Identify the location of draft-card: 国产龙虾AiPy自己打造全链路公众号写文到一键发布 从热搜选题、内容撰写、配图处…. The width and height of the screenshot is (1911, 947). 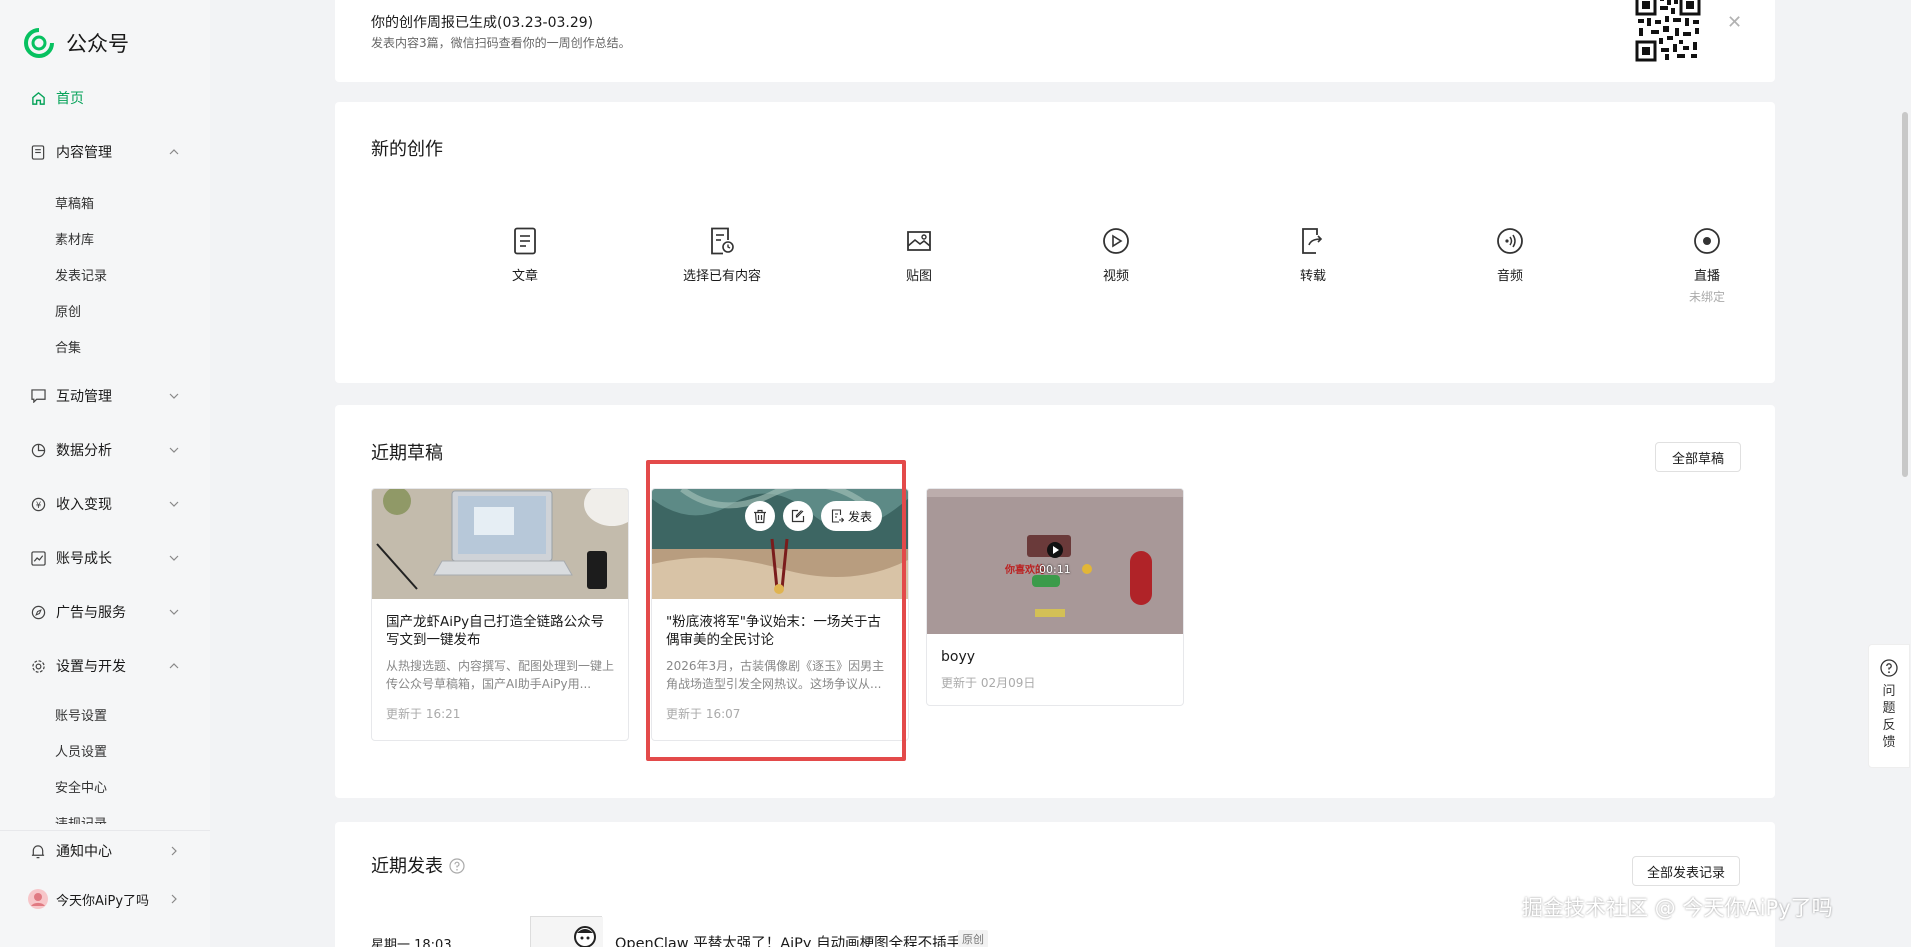
(500, 614).